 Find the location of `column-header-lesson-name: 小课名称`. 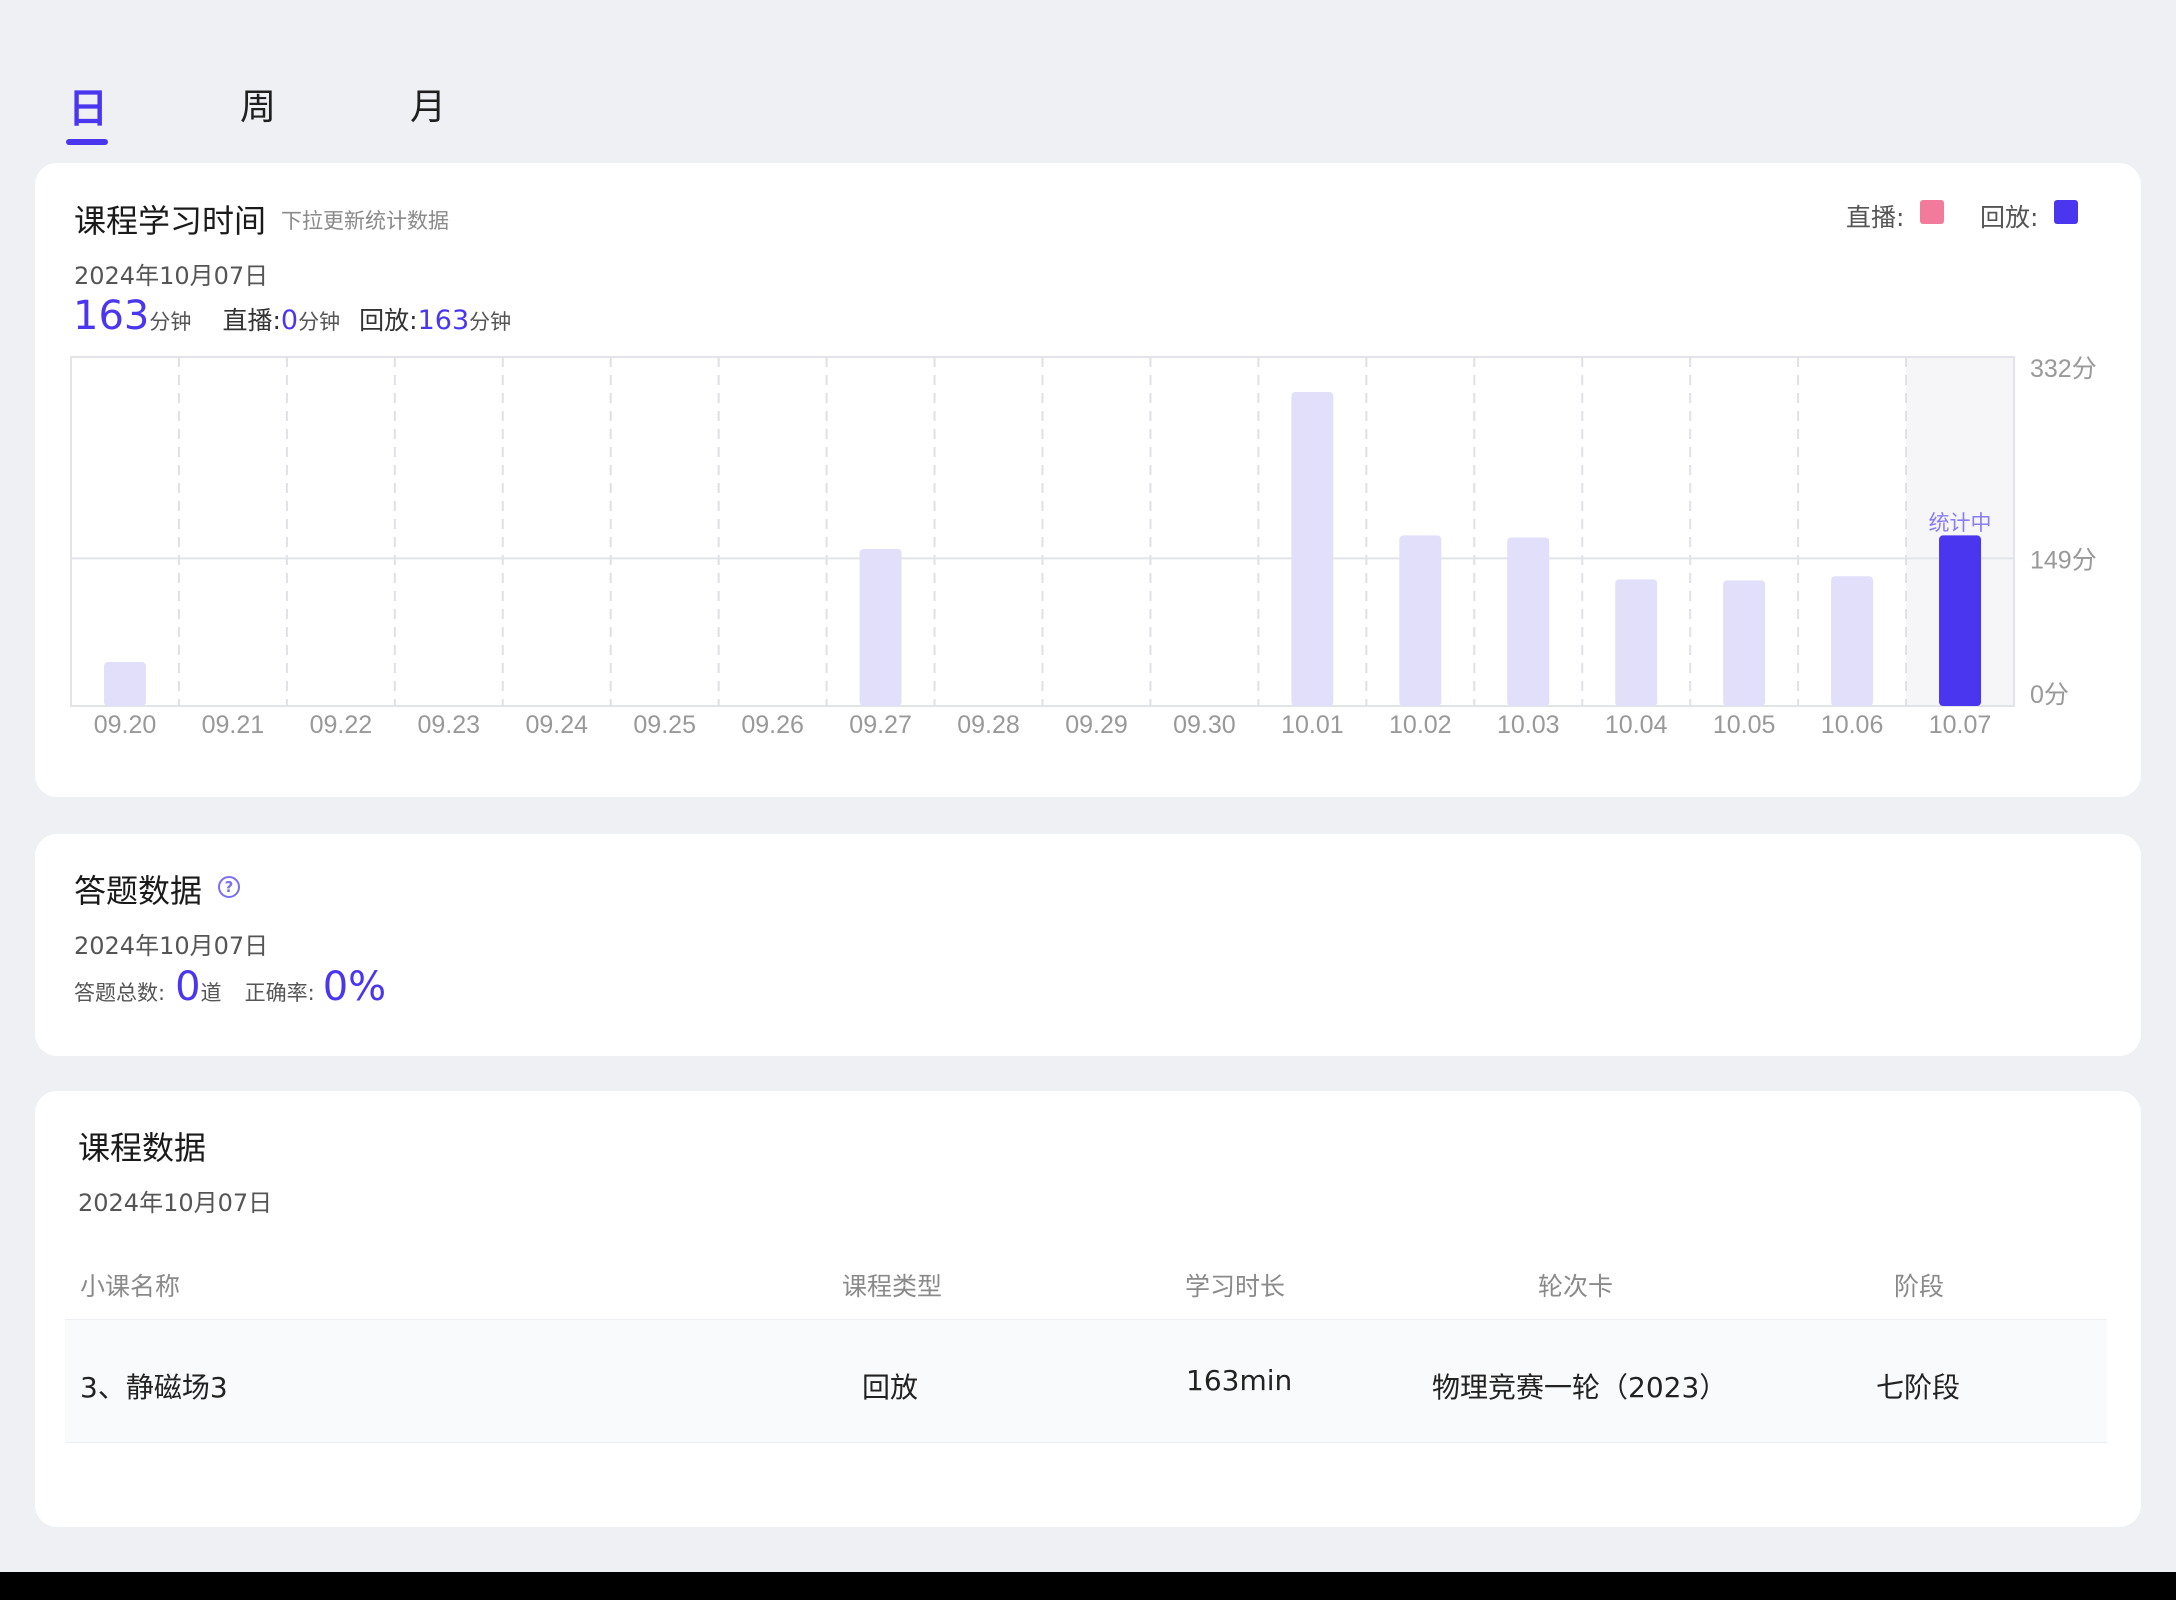

column-header-lesson-name: 小课名称 is located at coordinates (130, 1286).